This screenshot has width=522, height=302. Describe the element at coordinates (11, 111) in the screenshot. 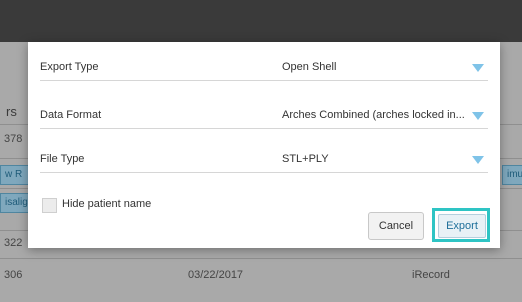

I see `background-column-header: rs` at that location.